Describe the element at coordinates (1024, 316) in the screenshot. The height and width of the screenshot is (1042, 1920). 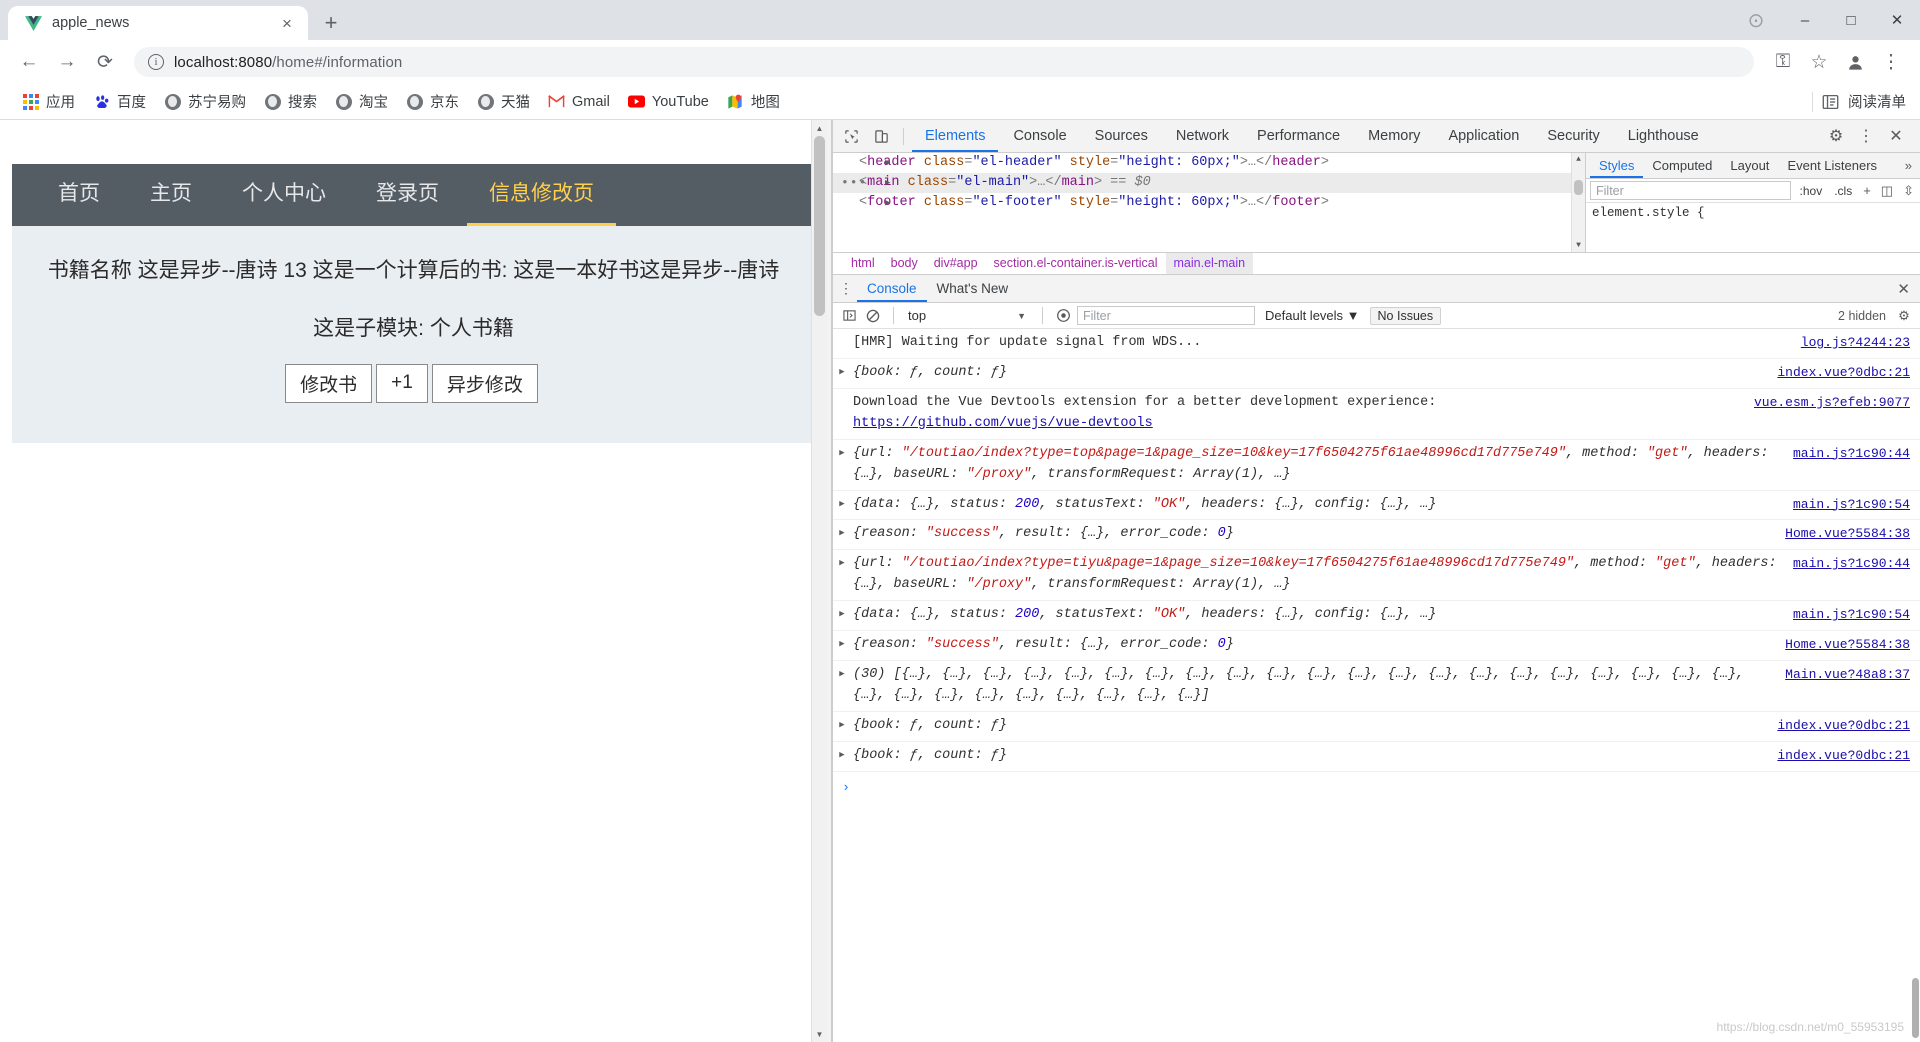
I see `chevron-down-icon: ▼` at that location.